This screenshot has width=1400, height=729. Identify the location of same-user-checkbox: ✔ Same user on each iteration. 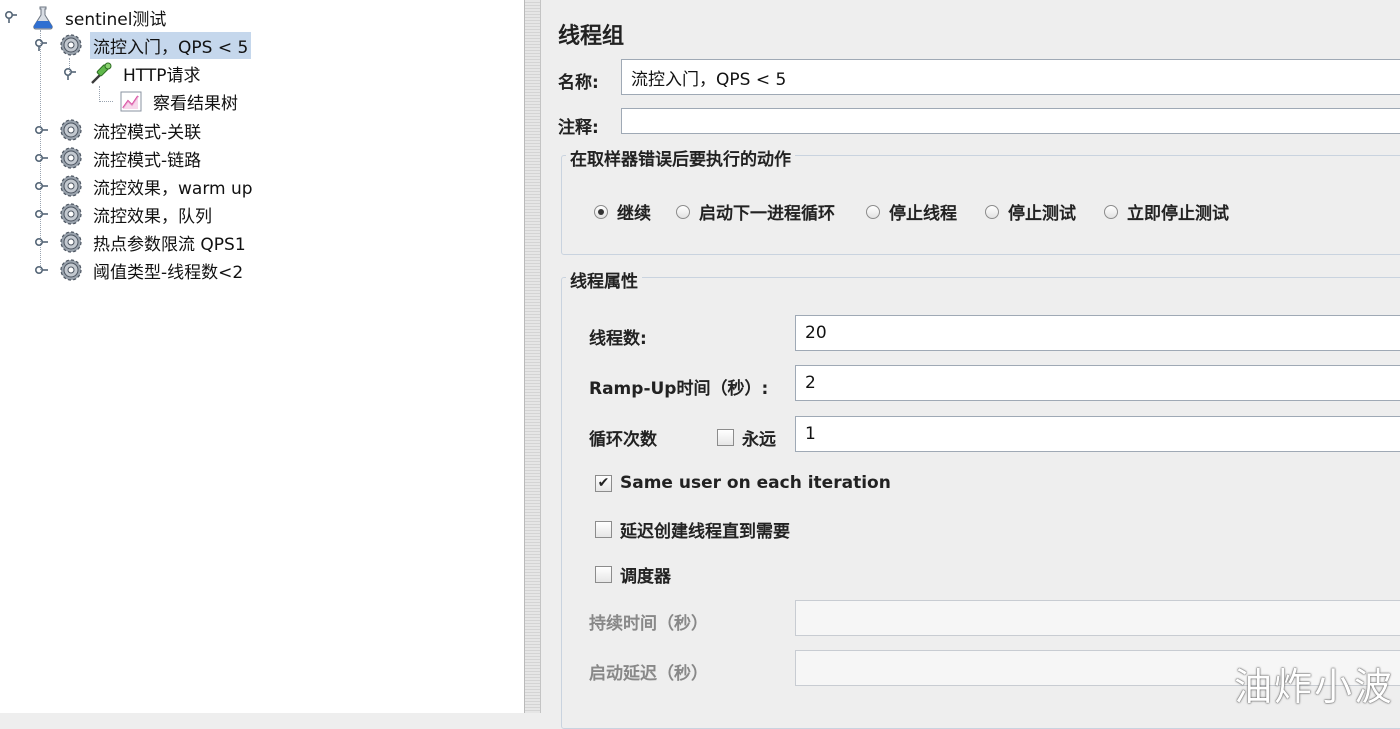
(743, 483).